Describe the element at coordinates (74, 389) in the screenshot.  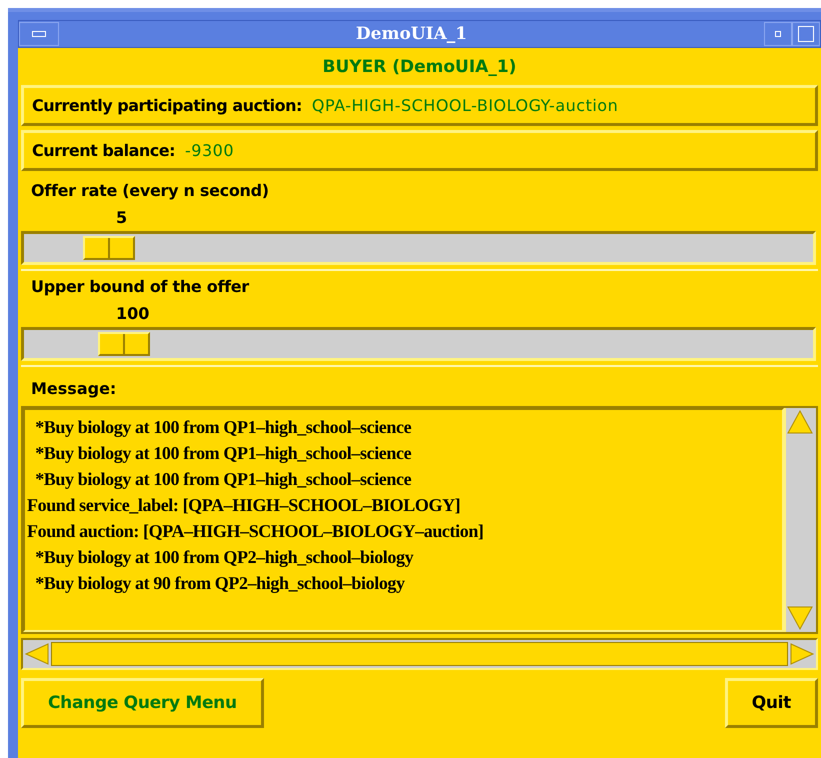
I see `message-label: Message:` at that location.